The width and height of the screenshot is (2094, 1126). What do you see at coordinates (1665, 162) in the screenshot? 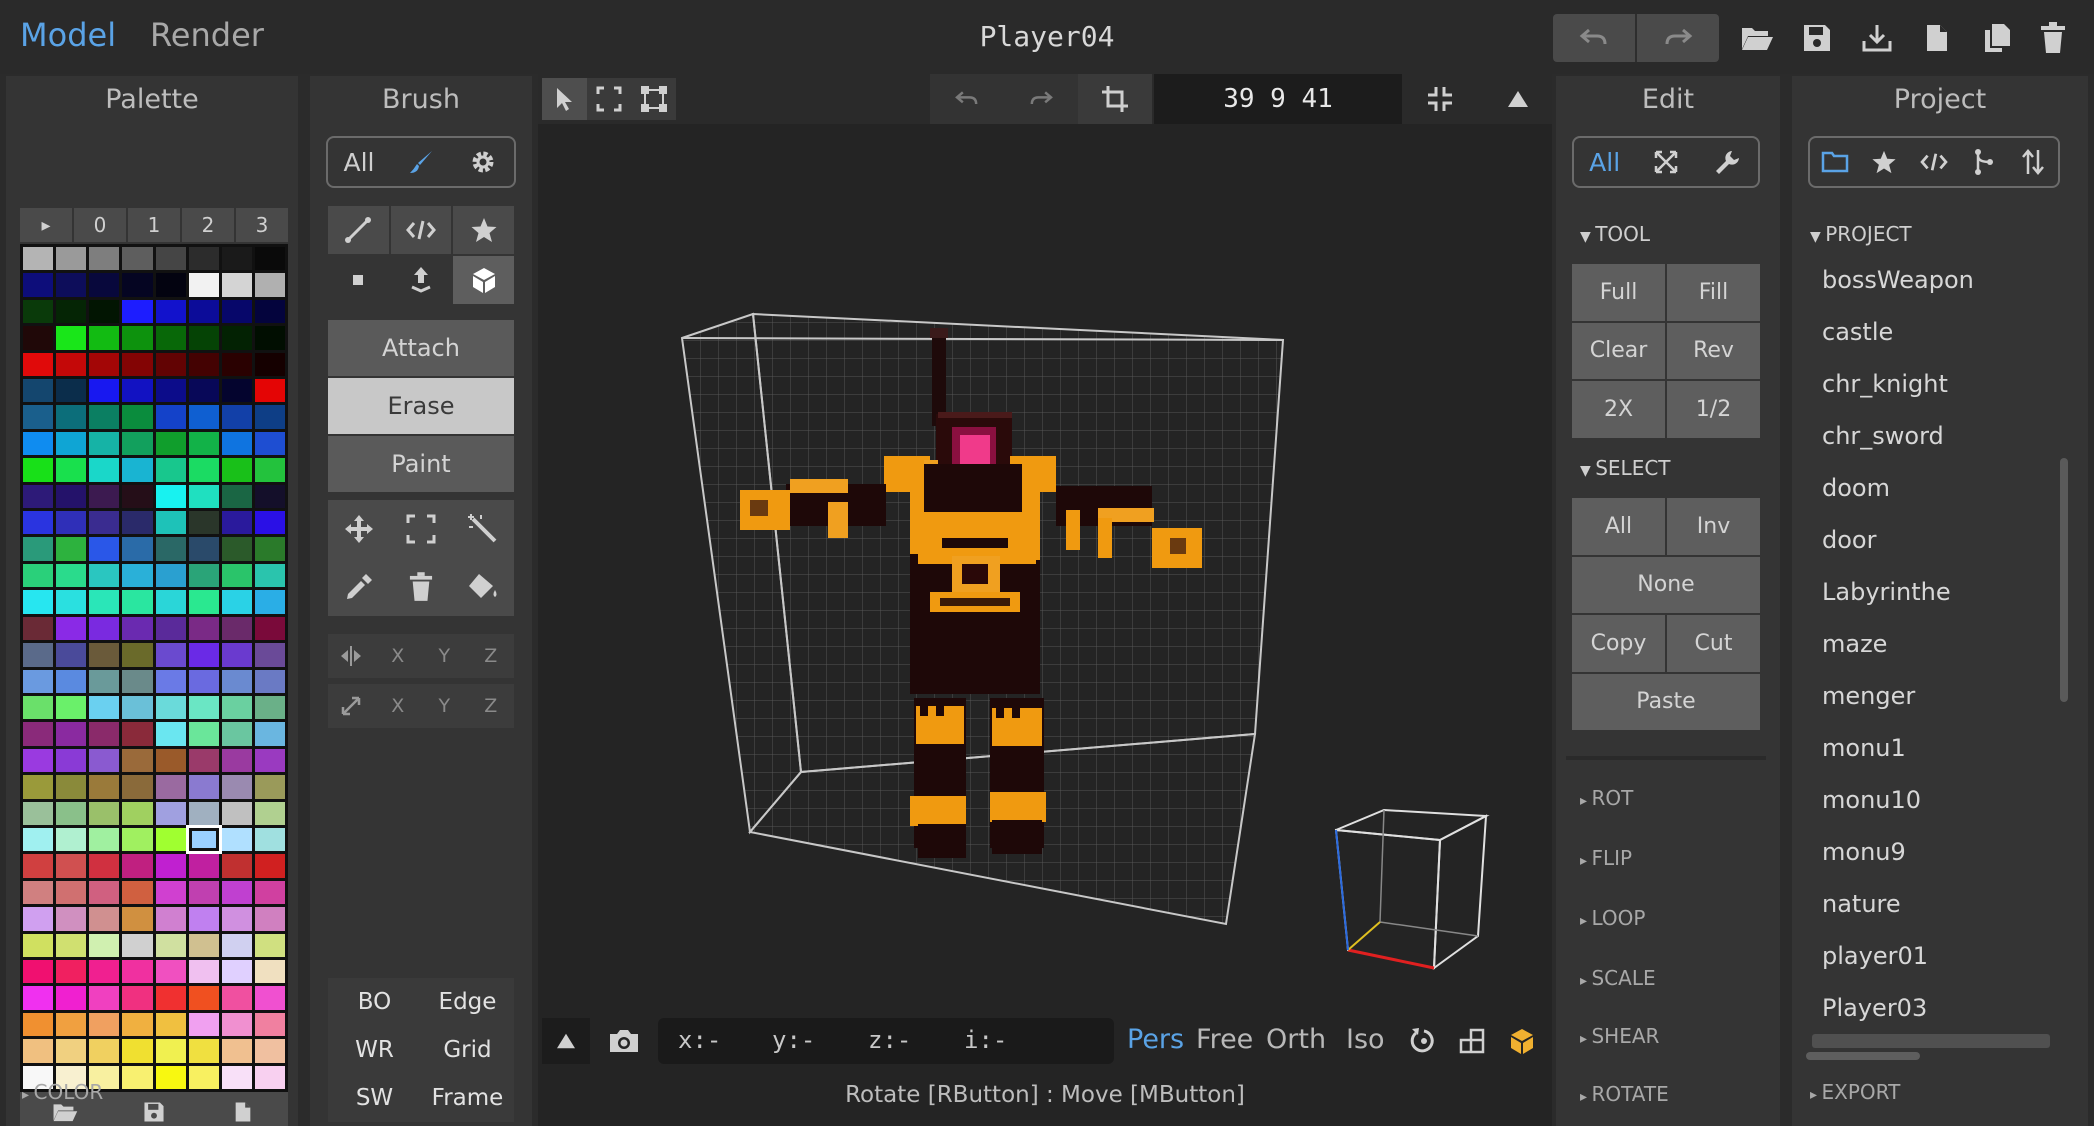
I see `expand-icon` at bounding box center [1665, 162].